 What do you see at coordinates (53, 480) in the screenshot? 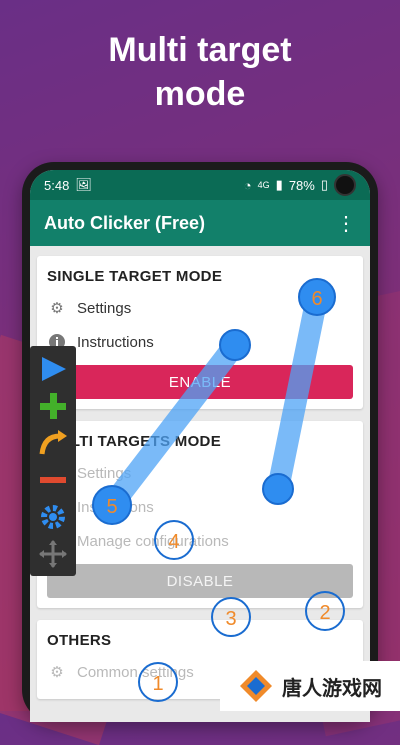
I see `remove-target-icon` at bounding box center [53, 480].